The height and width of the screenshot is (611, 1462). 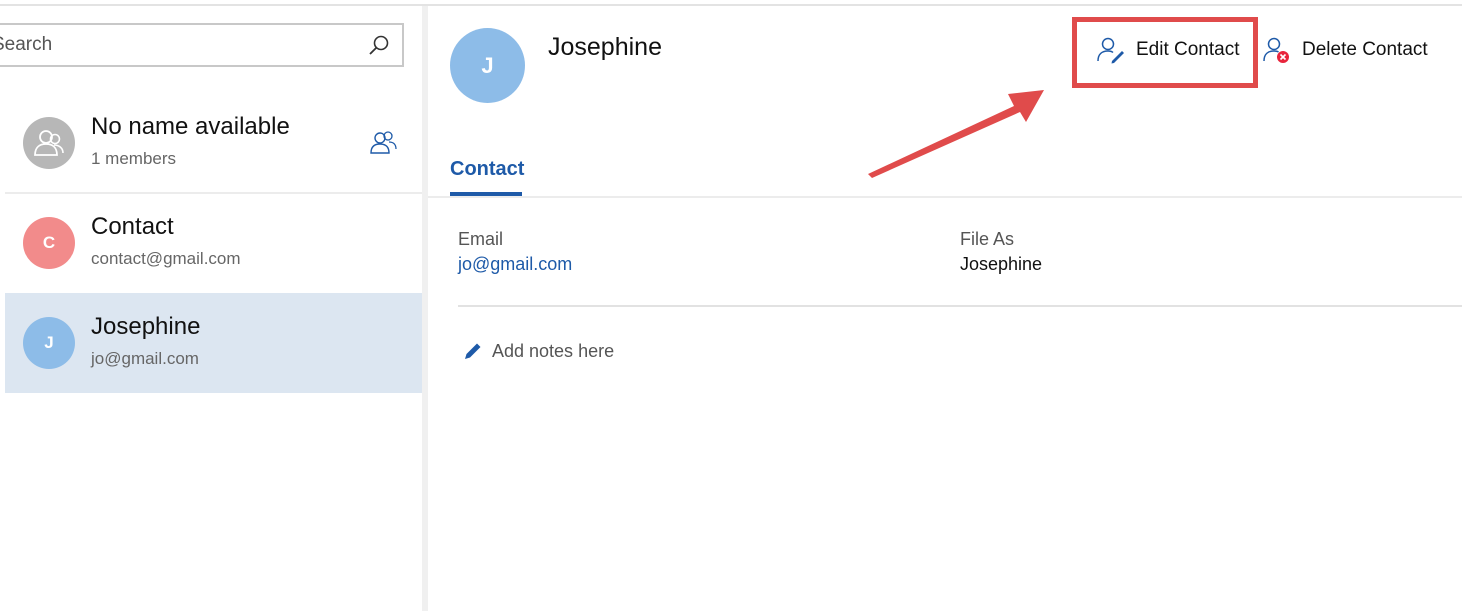 What do you see at coordinates (1365, 49) in the screenshot?
I see `delete-contact-label: Delete Contact` at bounding box center [1365, 49].